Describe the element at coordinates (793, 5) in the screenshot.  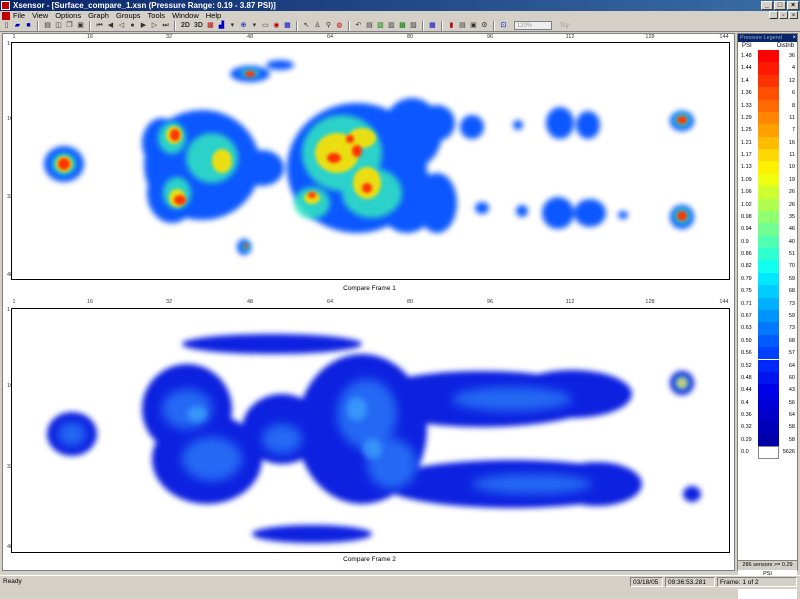
I see `close-button: ×` at that location.